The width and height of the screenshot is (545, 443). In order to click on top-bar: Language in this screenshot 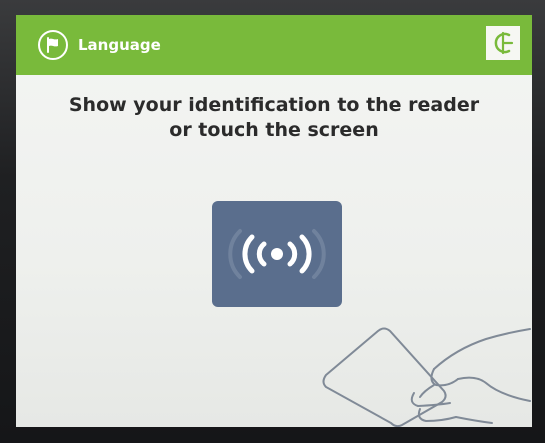, I will do `click(274, 45)`.